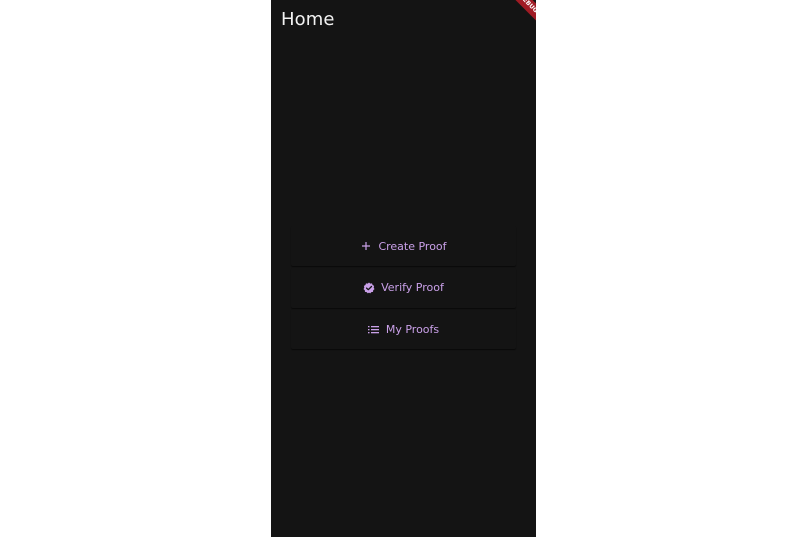 The image size is (806, 537). I want to click on my-proofs-button: My Proofs, so click(403, 329).